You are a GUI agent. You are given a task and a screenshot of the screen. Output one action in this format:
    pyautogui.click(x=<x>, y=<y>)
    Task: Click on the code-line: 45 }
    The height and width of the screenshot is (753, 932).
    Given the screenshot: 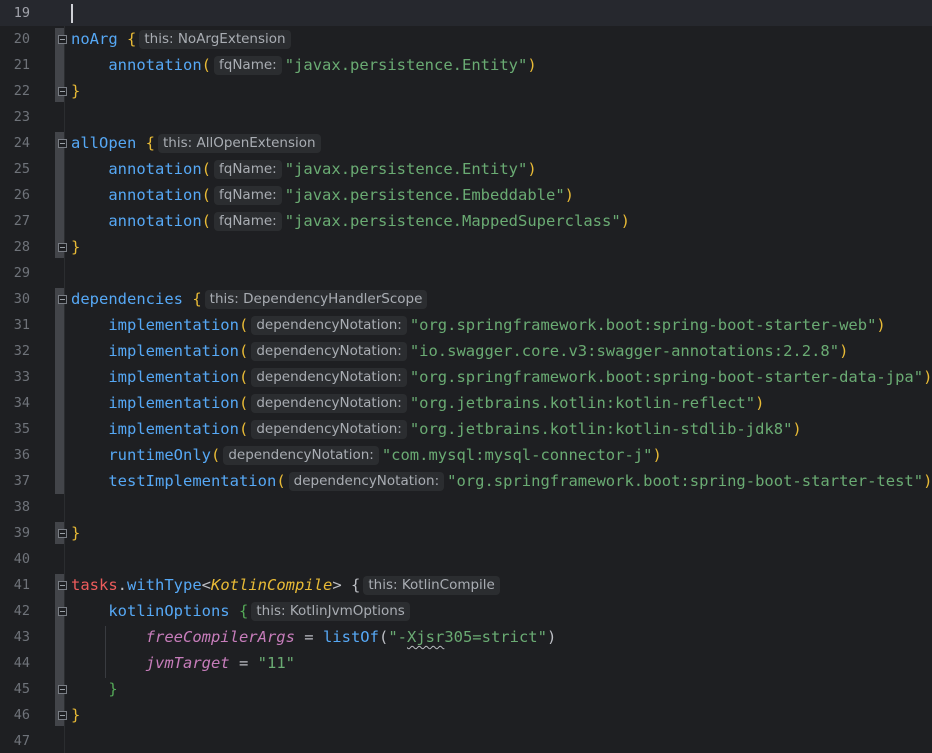 What is the action you would take?
    pyautogui.click(x=466, y=689)
    